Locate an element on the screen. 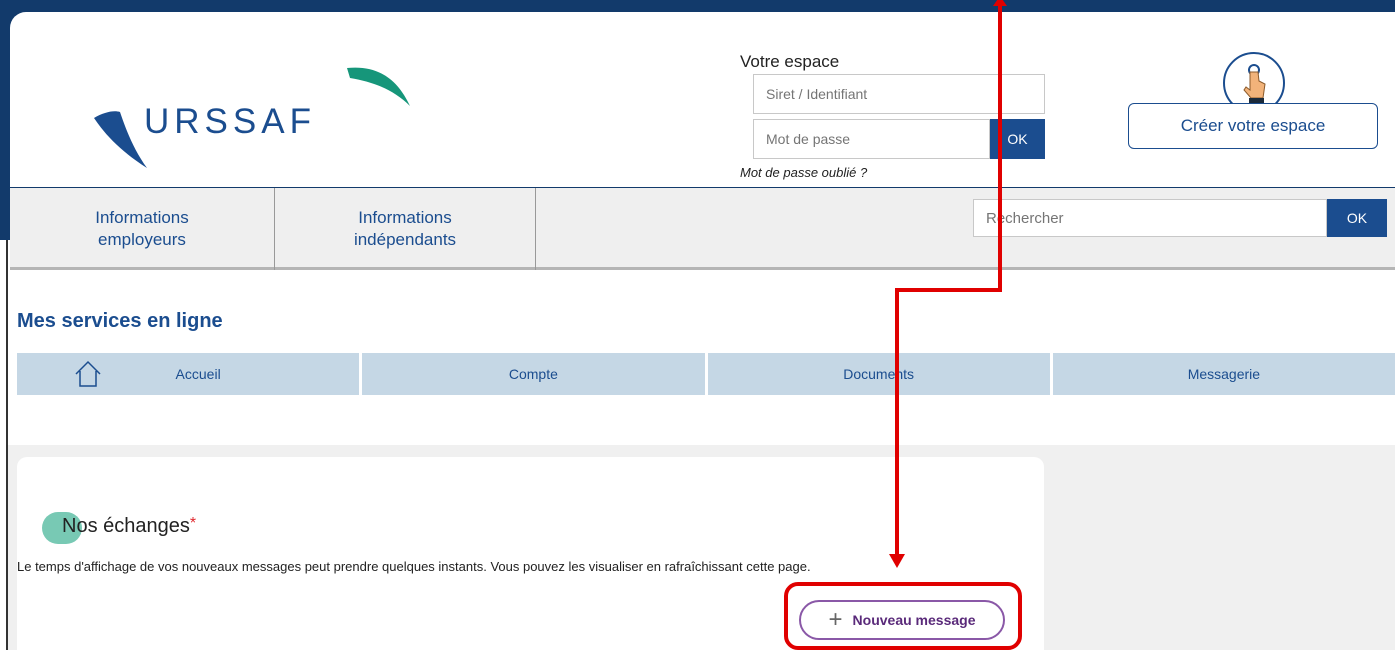  nav-item-label: employeurs is located at coordinates (142, 239).